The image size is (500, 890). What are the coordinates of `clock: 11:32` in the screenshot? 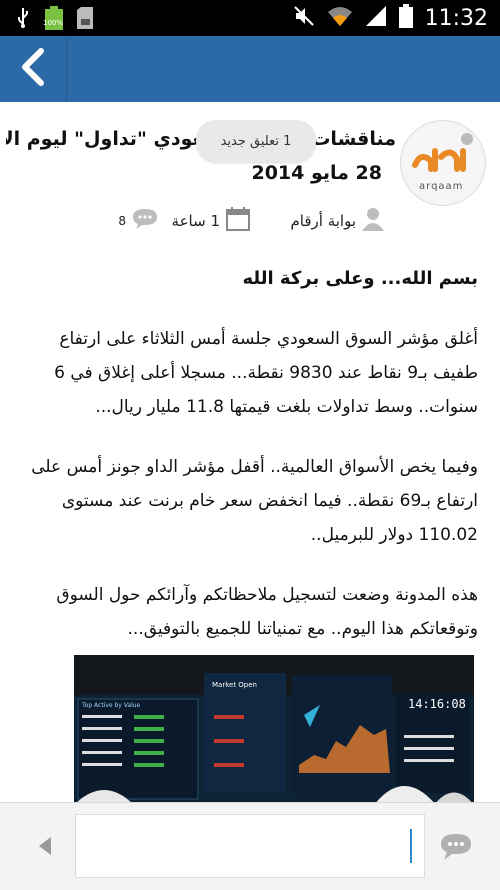 It's located at (456, 18).